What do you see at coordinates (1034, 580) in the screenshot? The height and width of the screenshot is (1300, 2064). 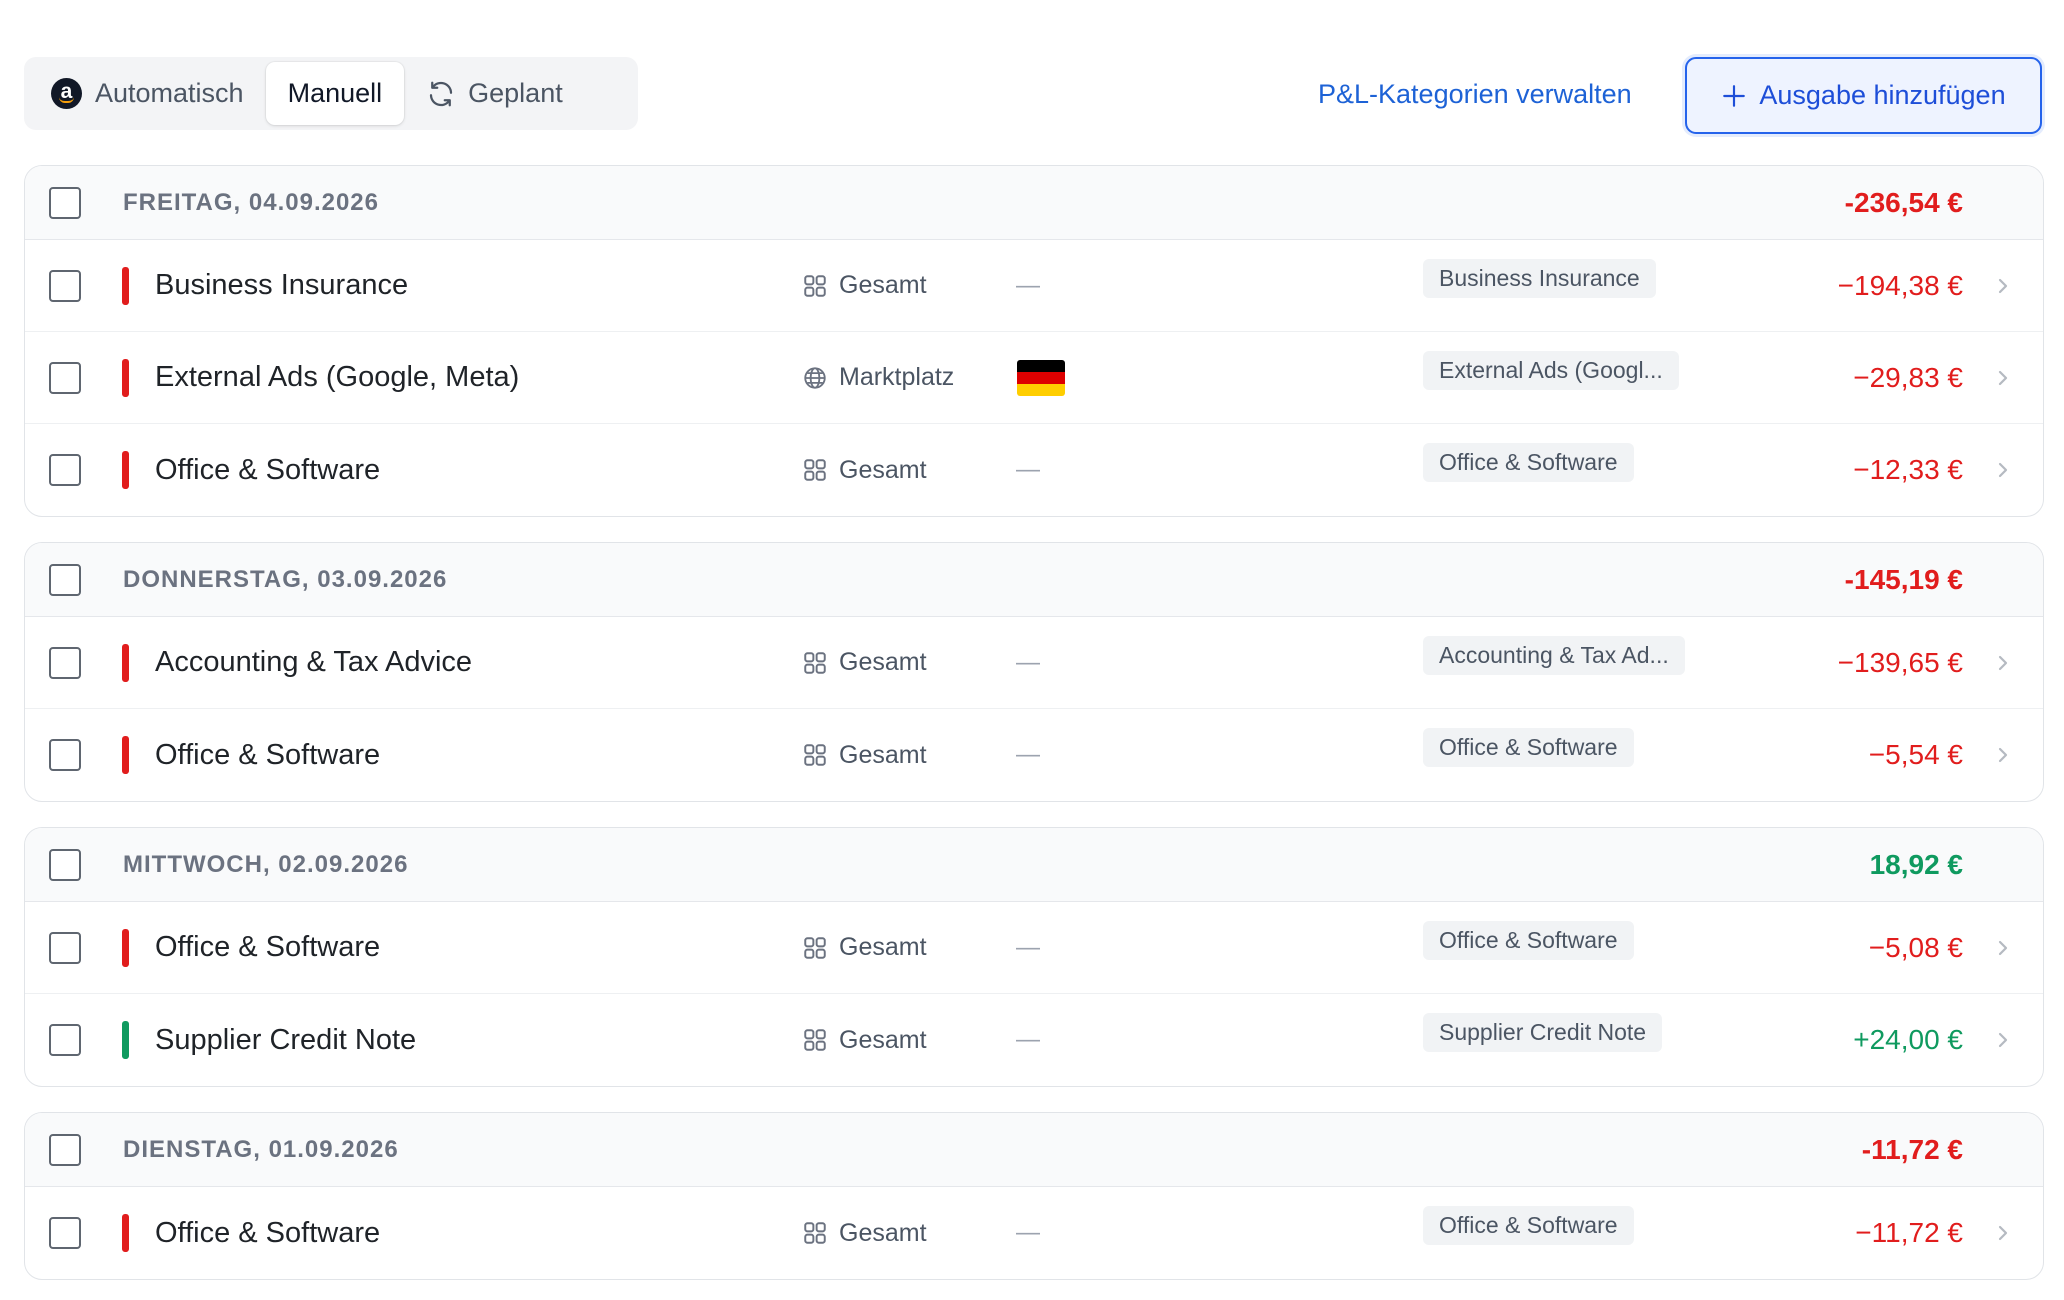 I see `day-group-header: DONNERSTAG, 03.09.2026 -145,19 €` at bounding box center [1034, 580].